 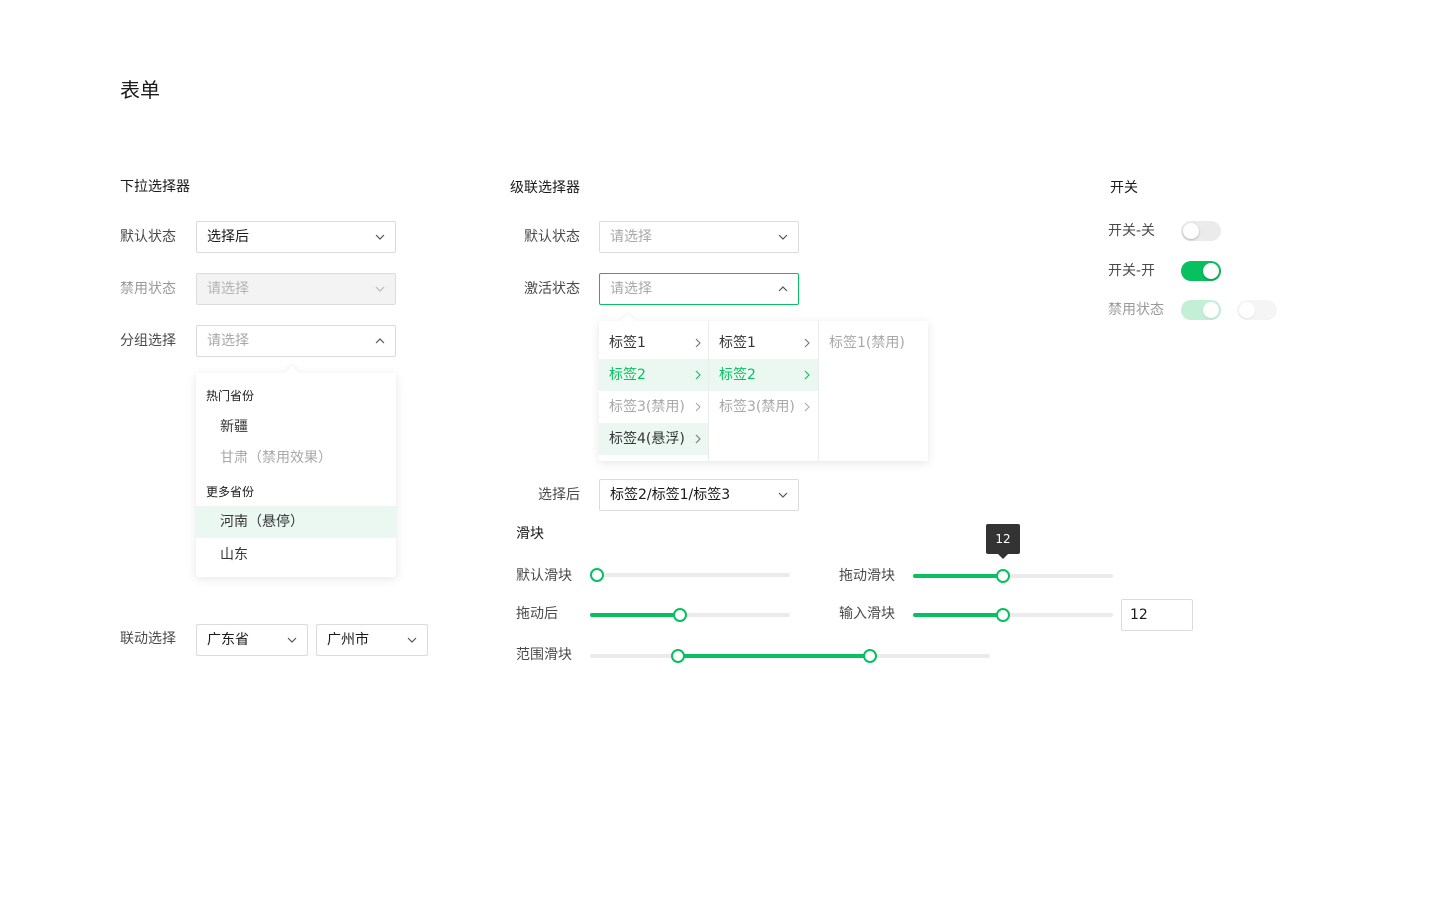 I want to click on switch-disabled-off, so click(x=1257, y=310).